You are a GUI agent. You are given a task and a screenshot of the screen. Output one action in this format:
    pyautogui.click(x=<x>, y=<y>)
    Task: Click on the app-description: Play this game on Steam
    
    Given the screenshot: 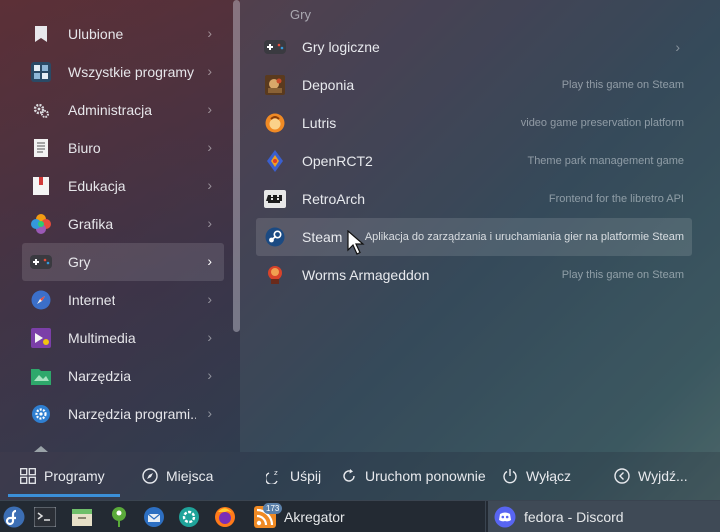 What is the action you would take?
    pyautogui.click(x=622, y=85)
    